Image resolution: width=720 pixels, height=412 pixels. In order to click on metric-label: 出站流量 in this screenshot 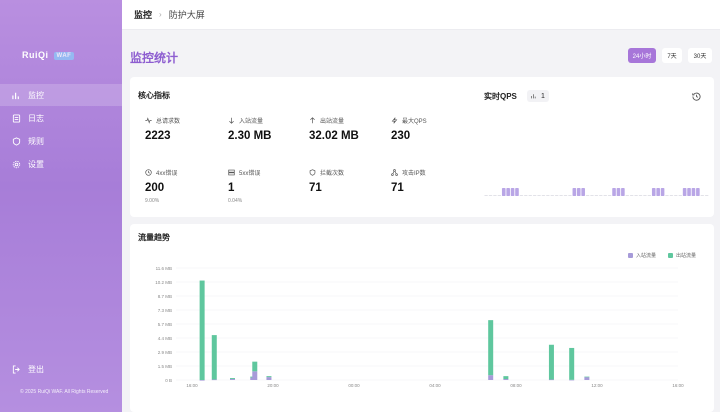, I will do `click(332, 122)`.